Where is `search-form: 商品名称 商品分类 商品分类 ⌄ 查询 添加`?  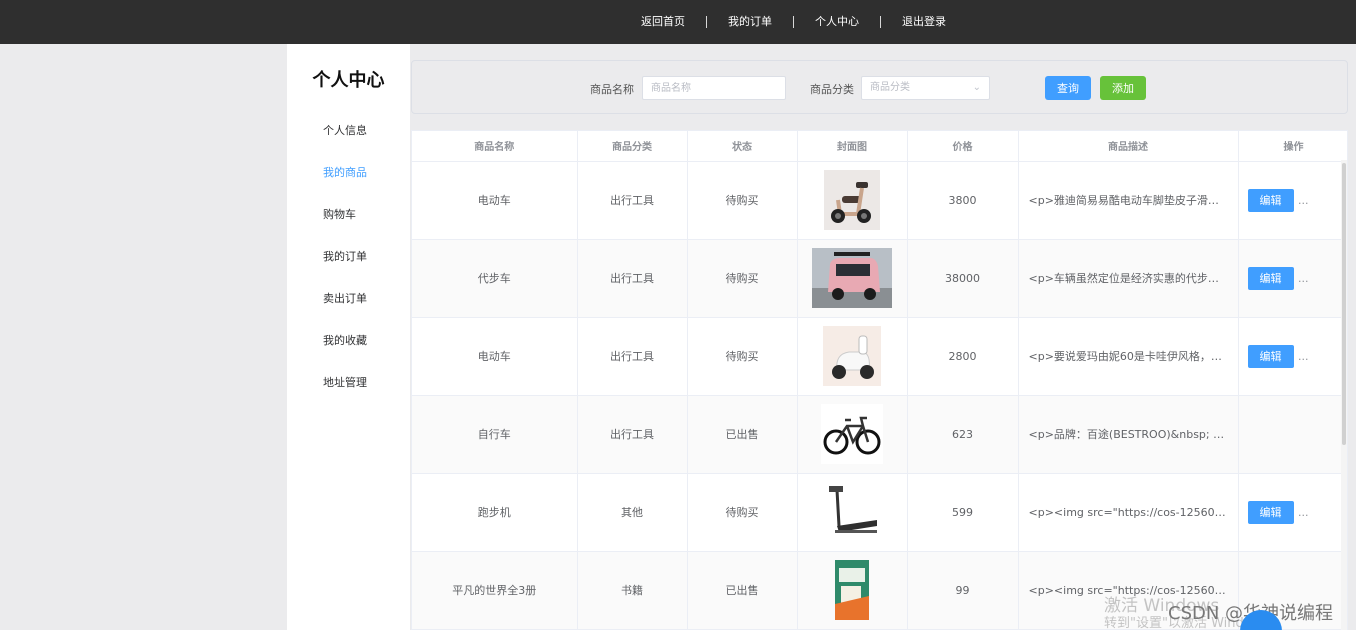
search-form: 商品名称 商品分类 商品分类 ⌄ 查询 添加 is located at coordinates (879, 87).